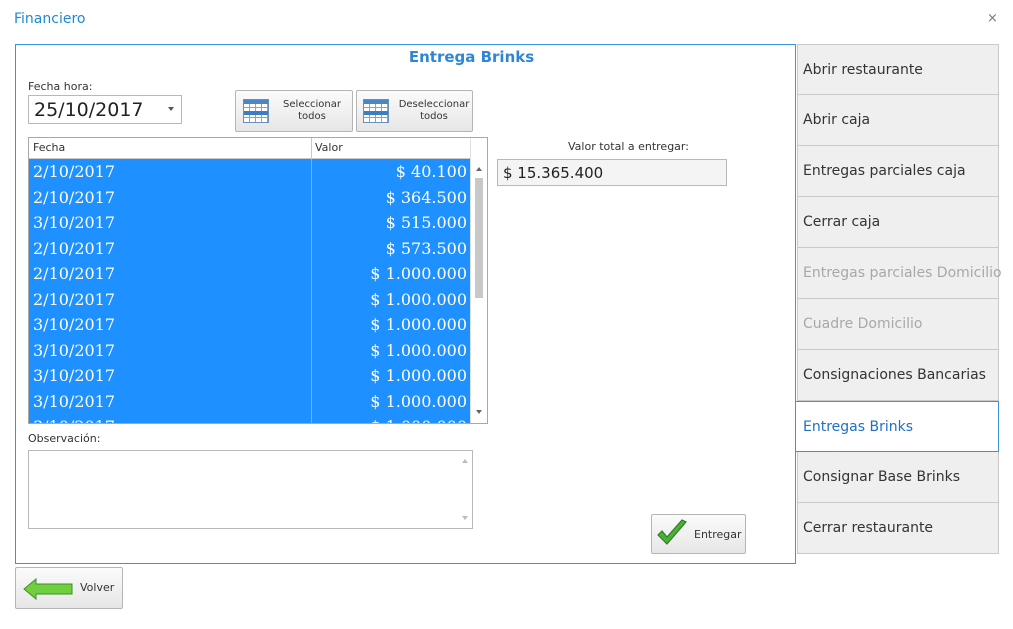 Image resolution: width=1013 pixels, height=629 pixels. Describe the element at coordinates (898, 222) in the screenshot. I see `sidebar-item-cerrar-caja: Cerrar caja` at that location.